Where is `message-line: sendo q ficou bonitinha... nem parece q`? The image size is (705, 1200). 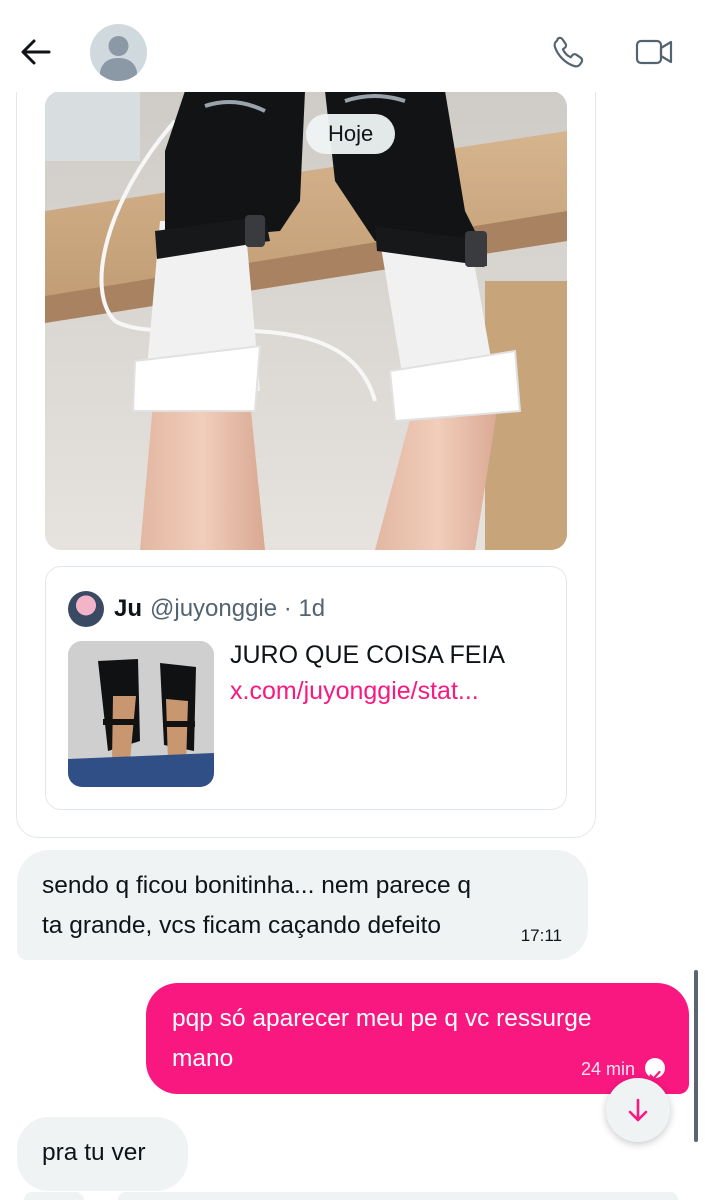
message-line: sendo q ficou bonitinha... nem parece q is located at coordinates (257, 885).